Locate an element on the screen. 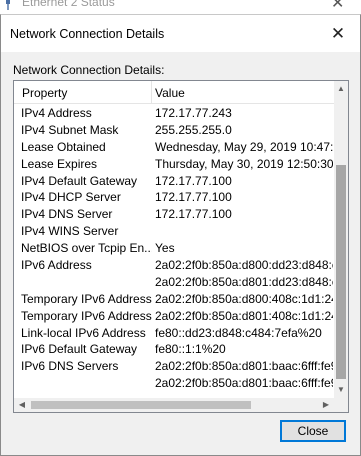 This screenshot has width=361, height=456. property-cell: IPv4 Subnet Mask is located at coordinates (70, 129).